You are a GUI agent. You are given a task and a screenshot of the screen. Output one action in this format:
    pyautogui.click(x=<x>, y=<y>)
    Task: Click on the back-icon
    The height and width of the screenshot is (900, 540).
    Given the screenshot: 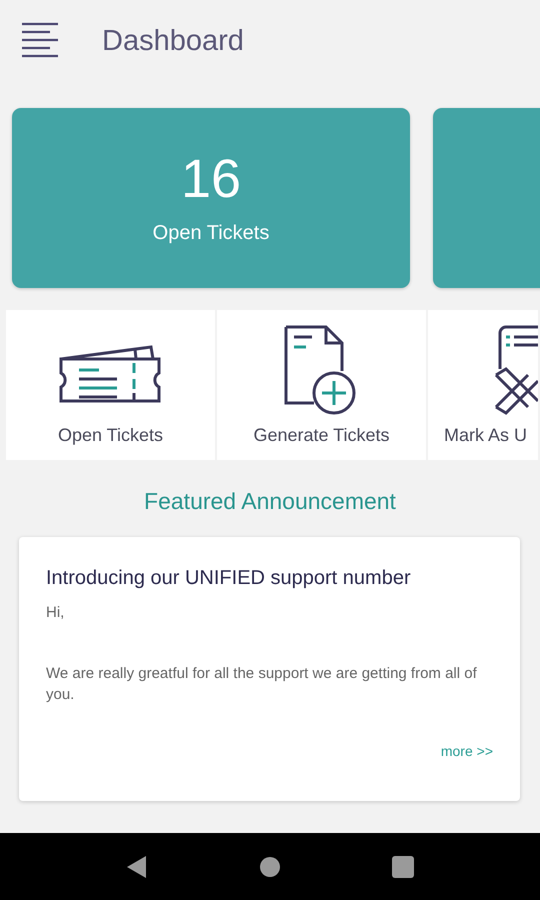 What is the action you would take?
    pyautogui.click(x=137, y=866)
    